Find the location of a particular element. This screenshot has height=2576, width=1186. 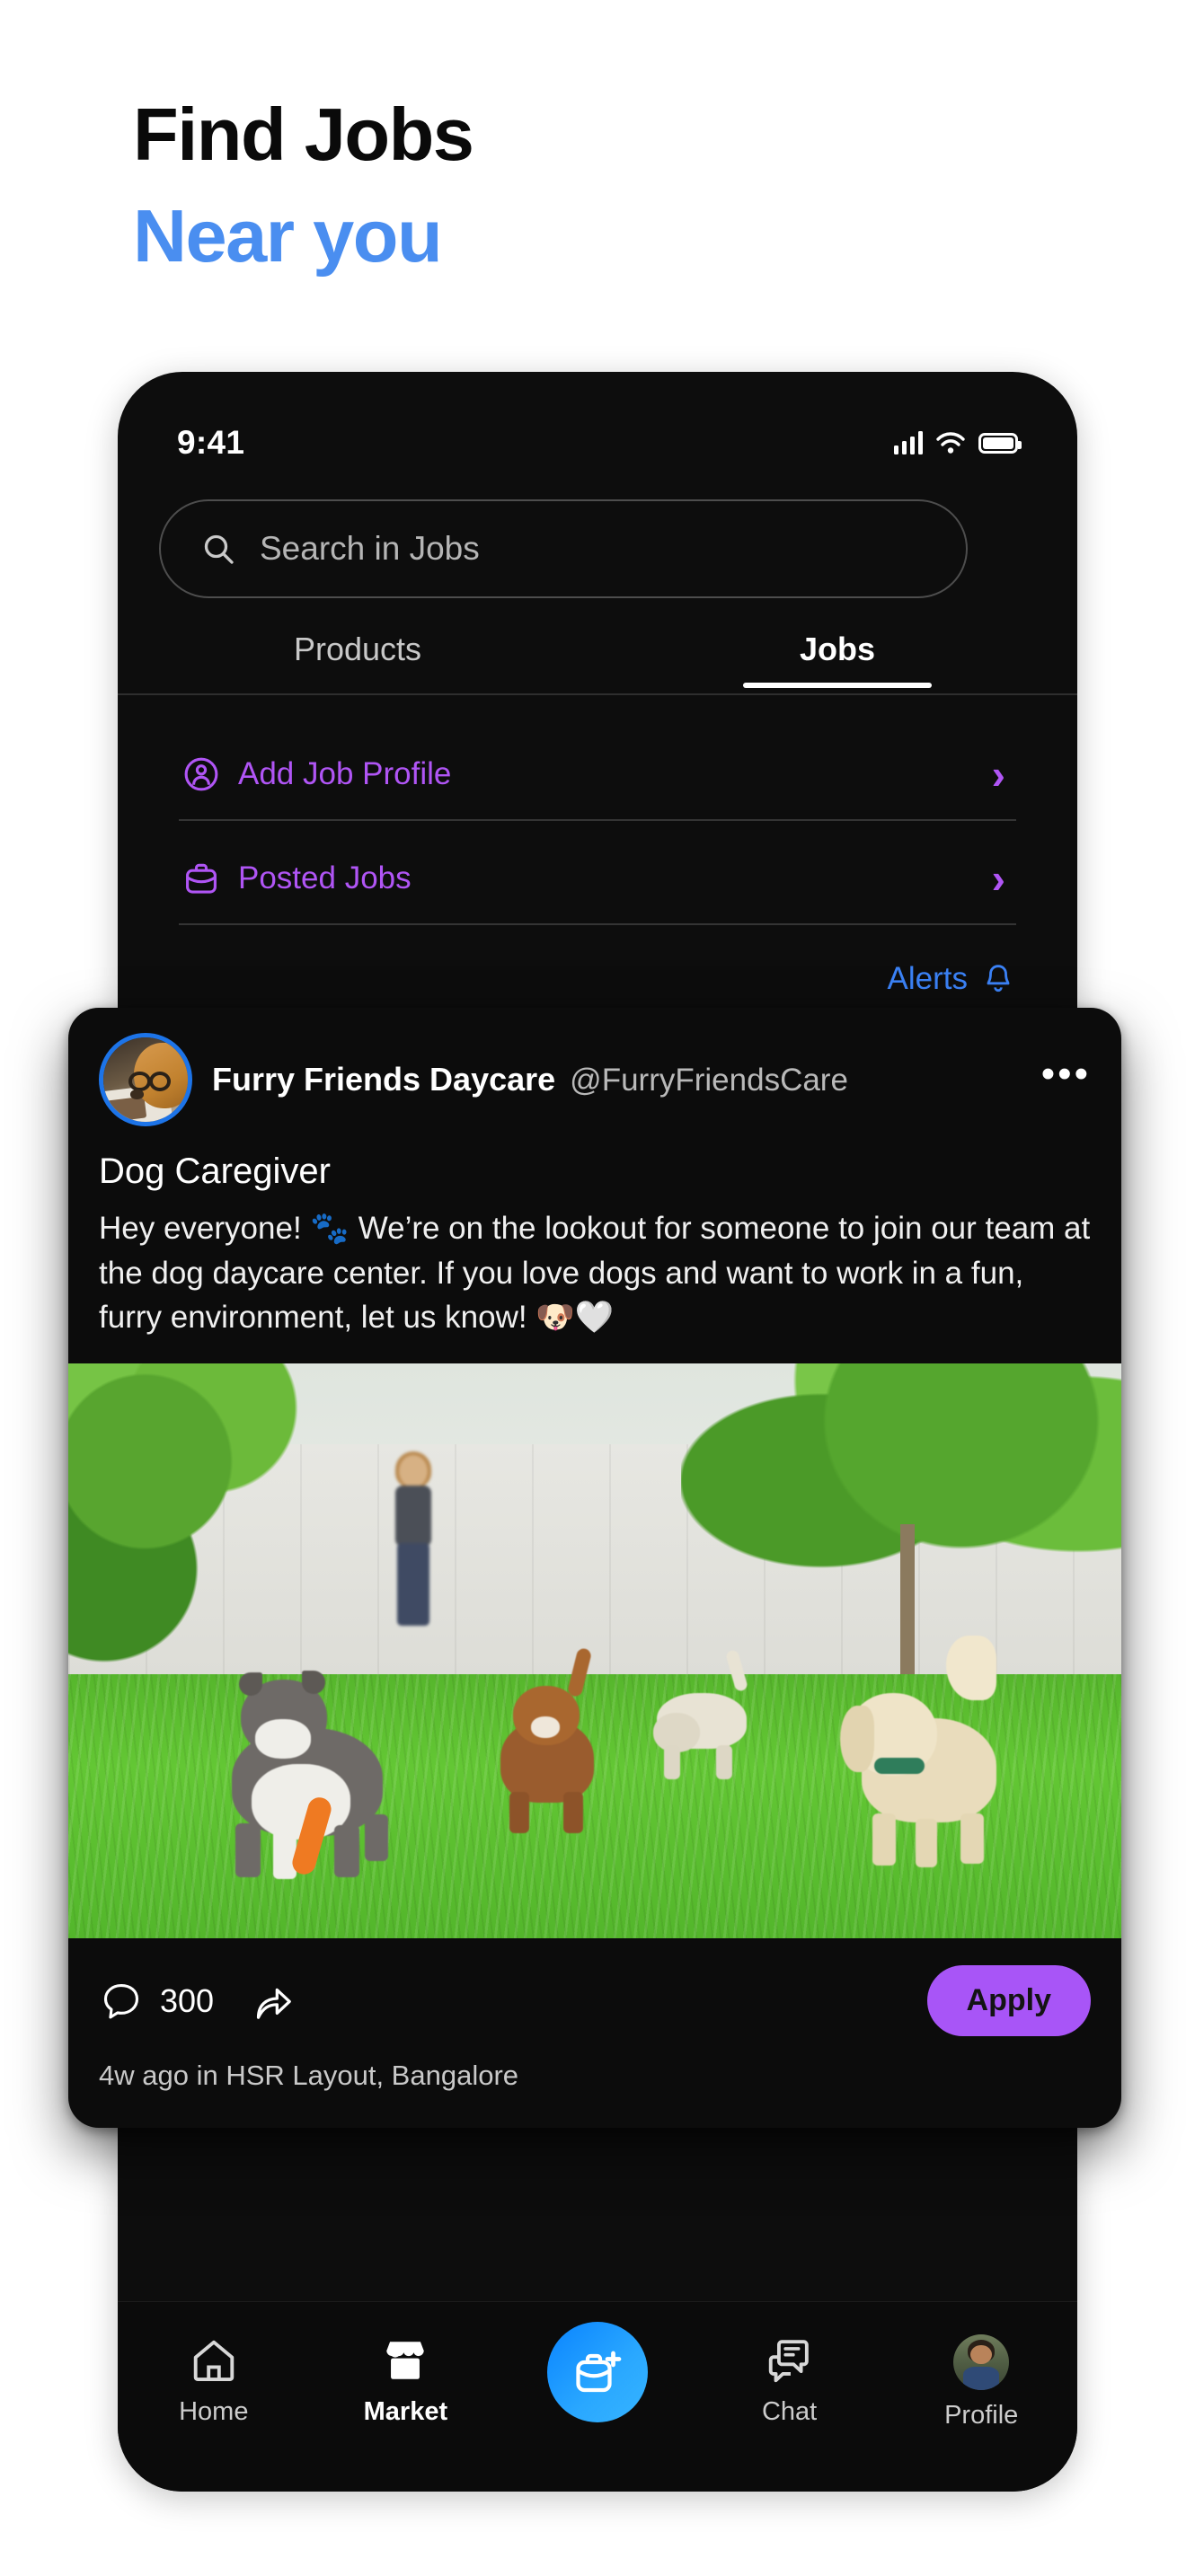

battery-full-icon is located at coordinates (1000, 443).